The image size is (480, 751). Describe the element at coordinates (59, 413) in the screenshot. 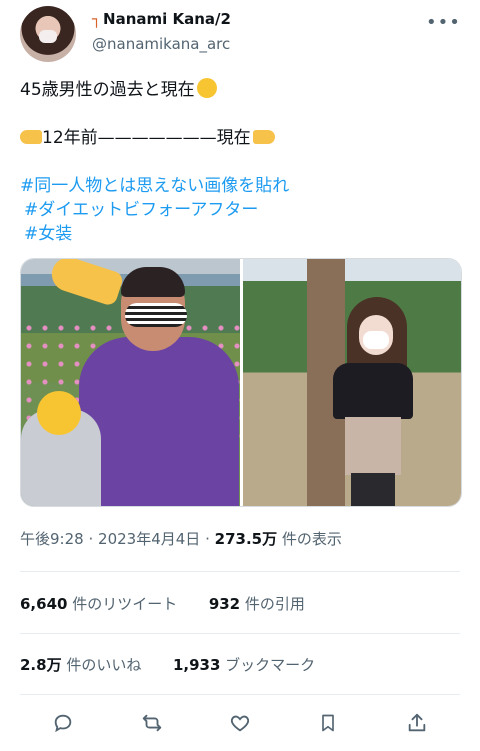

I see `blush-emoji-icon` at that location.